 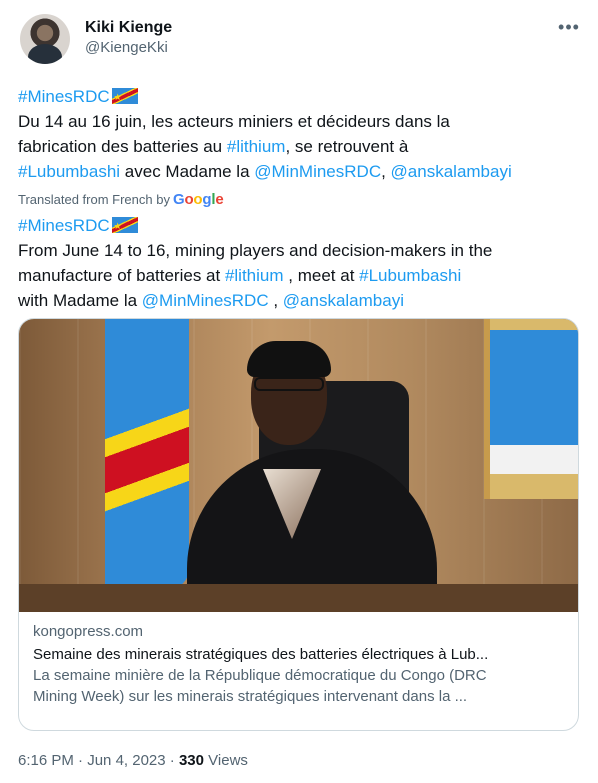 What do you see at coordinates (147, 454) in the screenshot?
I see `drc-flag-image` at bounding box center [147, 454].